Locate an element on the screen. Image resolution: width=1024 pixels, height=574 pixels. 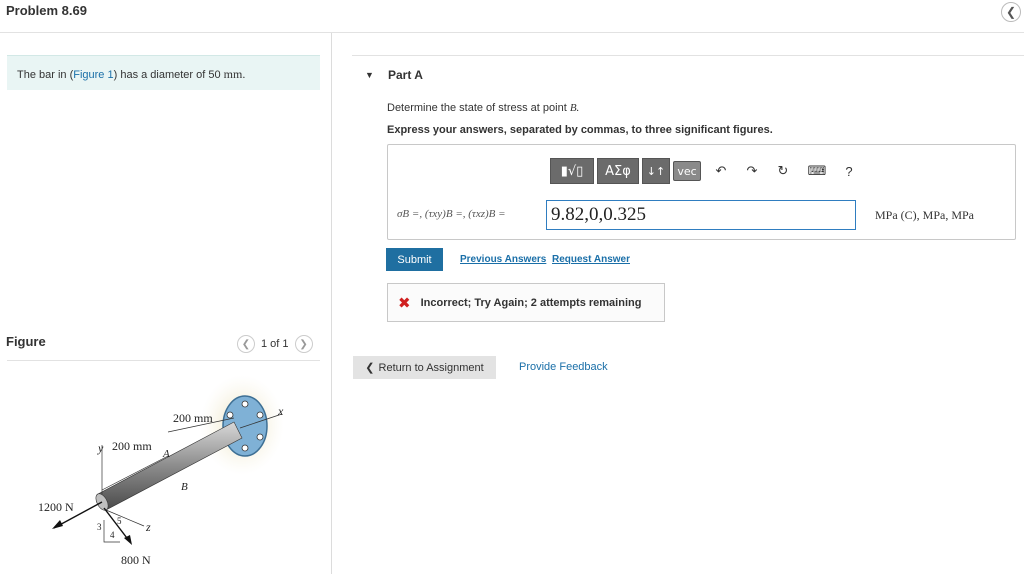
answer-formula-label: σB =, (τxy)B =, (τxz)B = is located at coordinates (451, 214).